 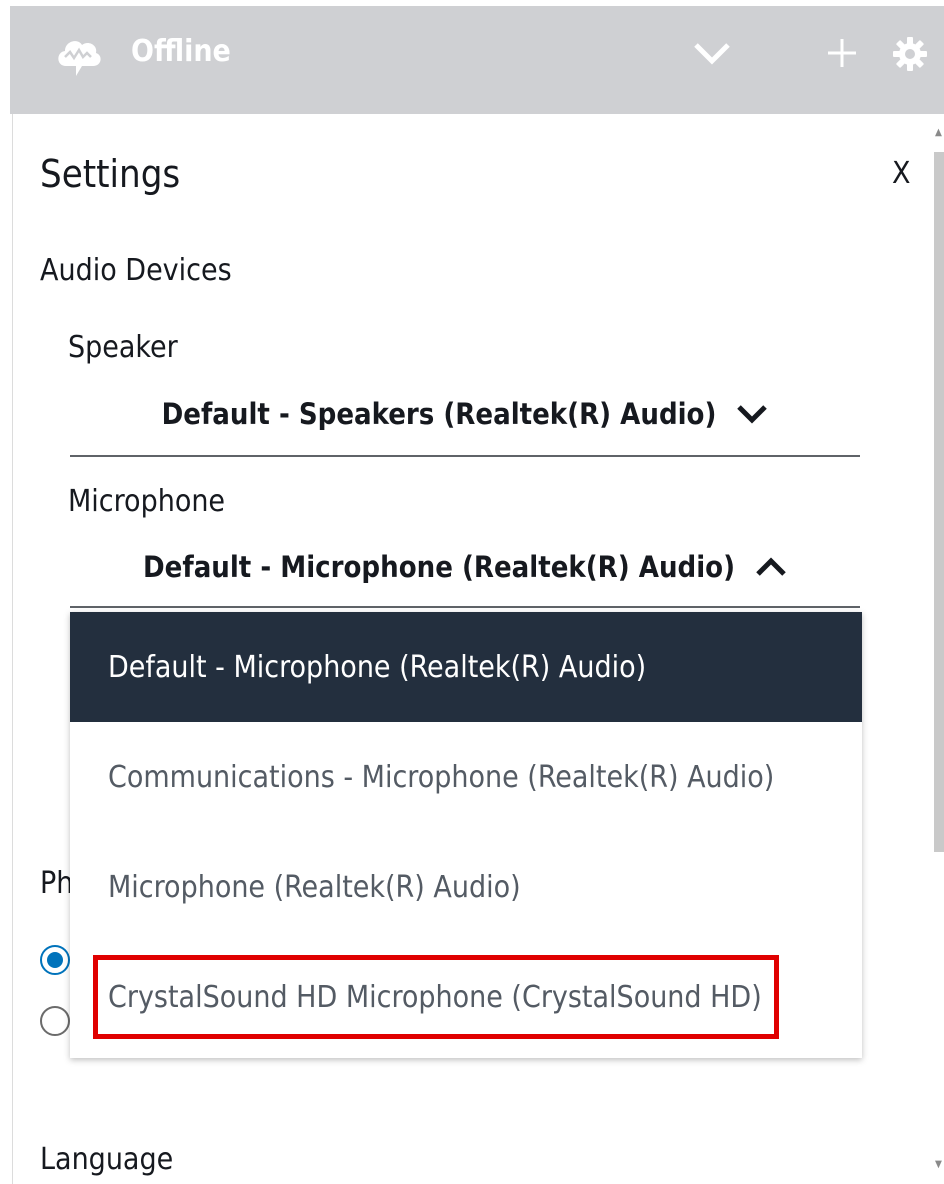 I want to click on microphone-selected-value: Default - Microphone (Realtek(R) Audio), so click(x=438, y=567).